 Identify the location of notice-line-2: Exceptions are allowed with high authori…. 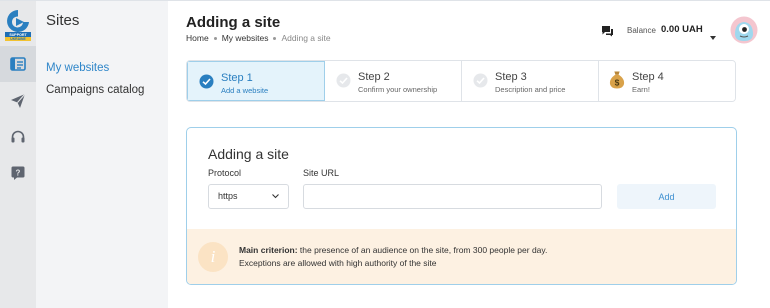
(338, 263).